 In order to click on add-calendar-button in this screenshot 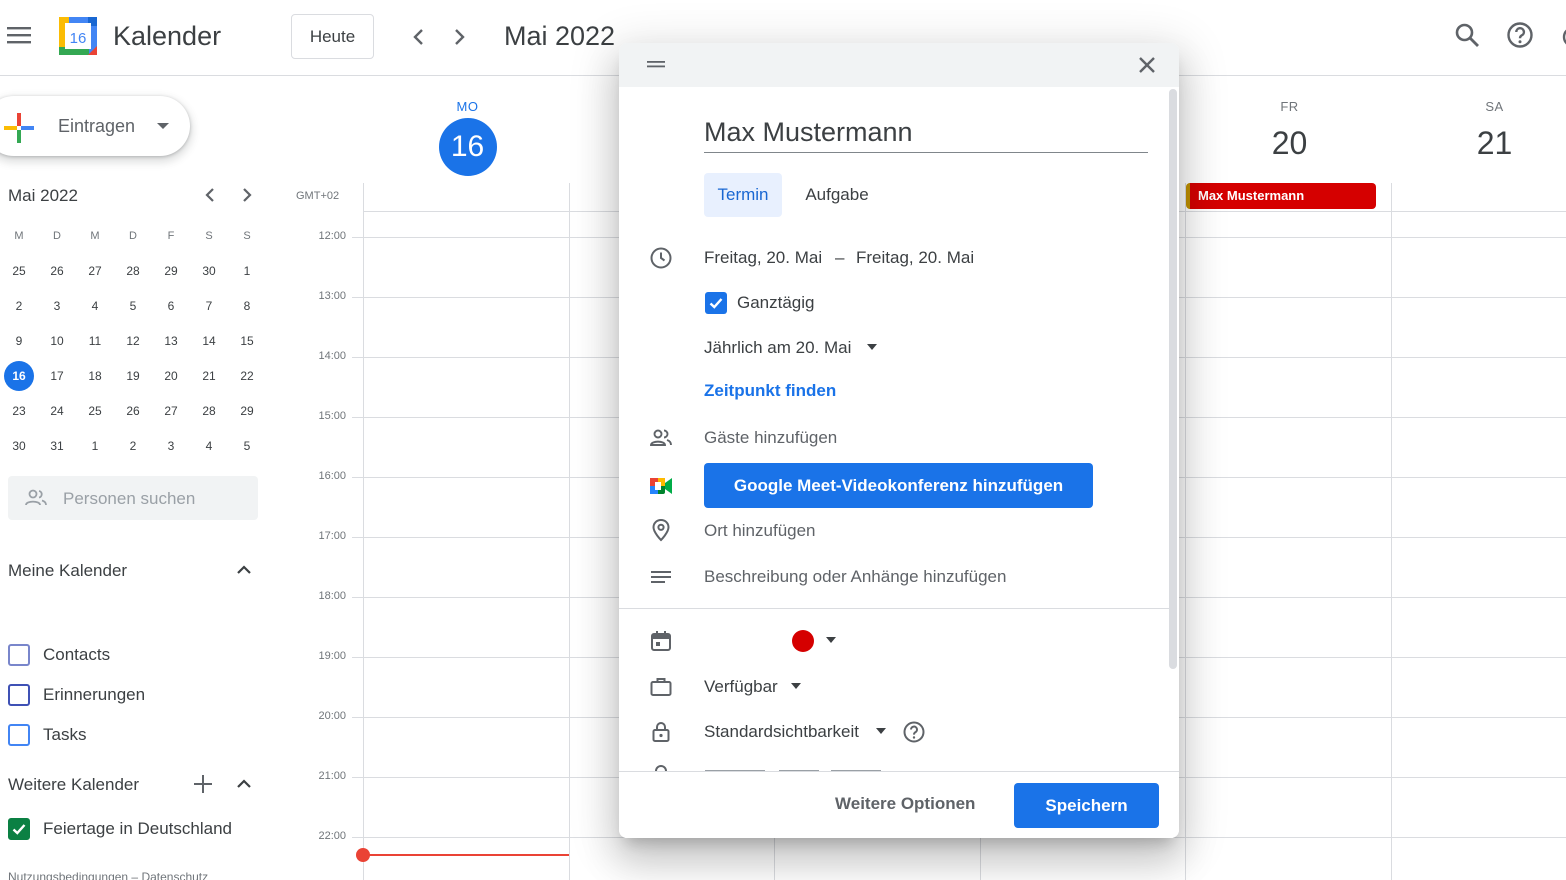, I will do `click(203, 784)`.